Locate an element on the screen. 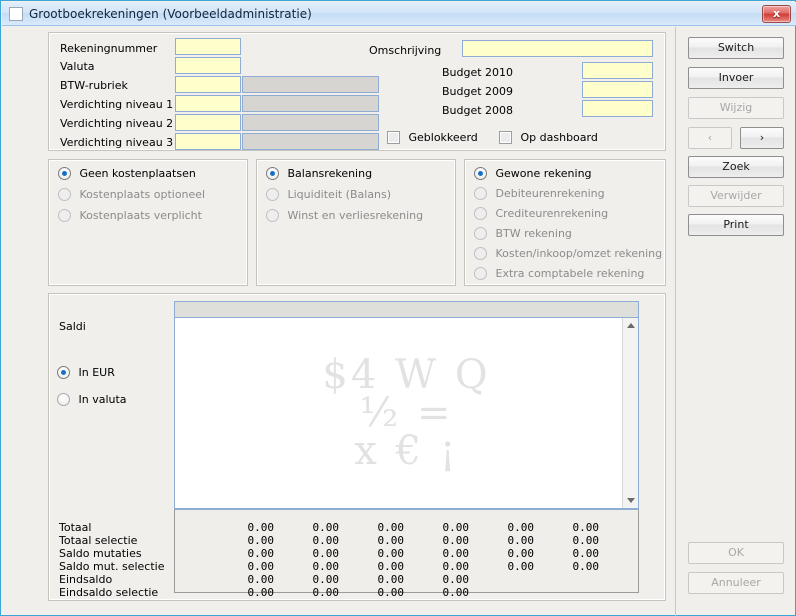  checkbox-op-dashboard-label: Op dashboard is located at coordinates (559, 137).